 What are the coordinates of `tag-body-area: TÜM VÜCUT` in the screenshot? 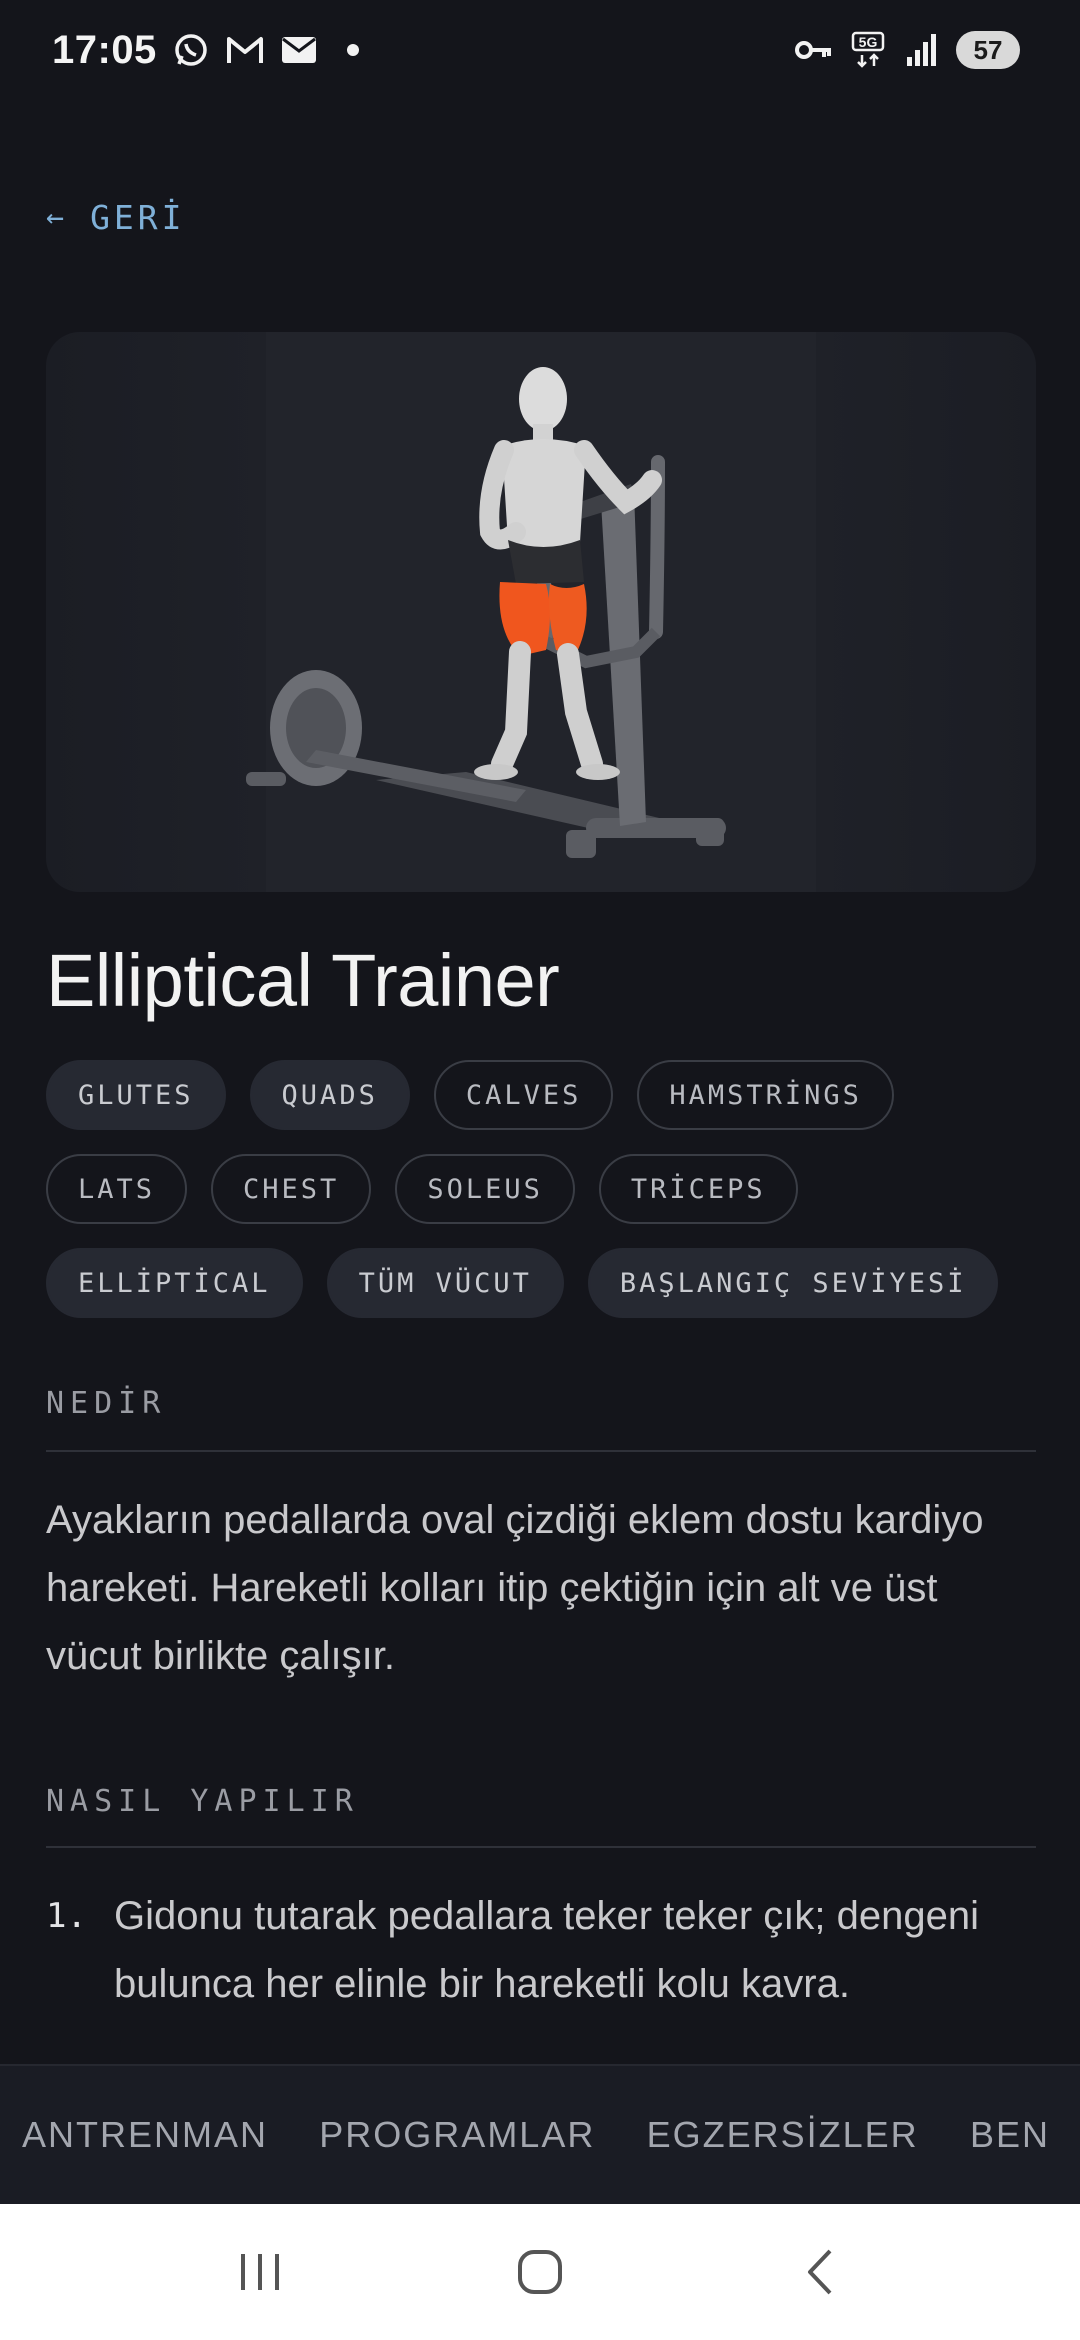 It's located at (445, 1283).